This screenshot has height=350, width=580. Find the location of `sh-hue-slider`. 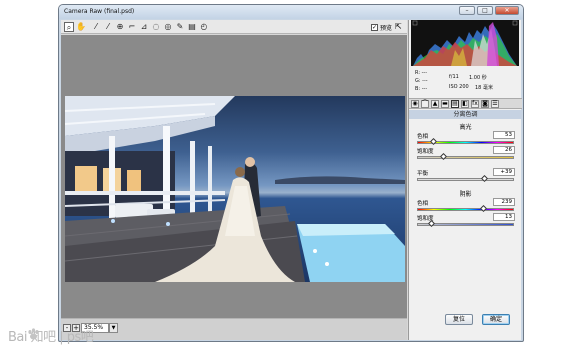

sh-hue-slider is located at coordinates (465, 208).